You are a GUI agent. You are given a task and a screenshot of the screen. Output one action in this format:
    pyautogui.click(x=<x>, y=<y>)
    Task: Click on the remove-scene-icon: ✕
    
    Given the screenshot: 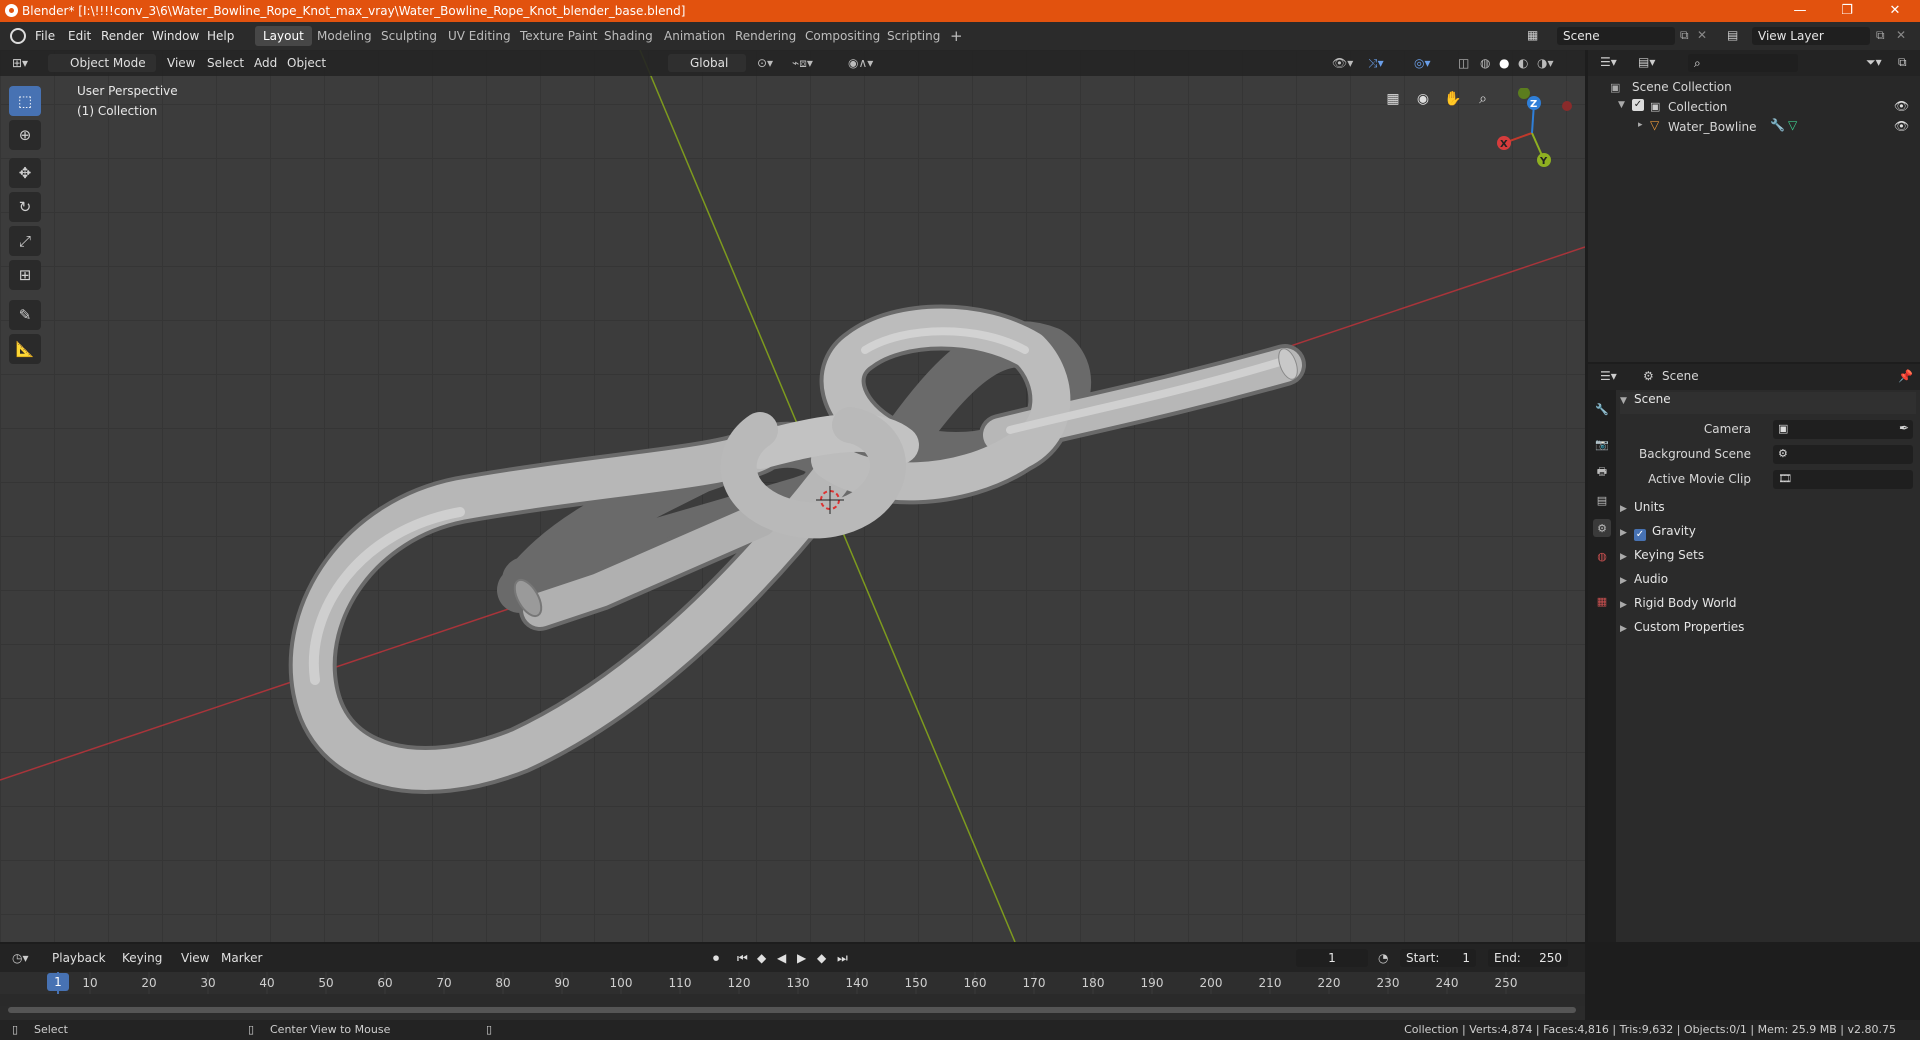 What is the action you would take?
    pyautogui.click(x=1702, y=35)
    